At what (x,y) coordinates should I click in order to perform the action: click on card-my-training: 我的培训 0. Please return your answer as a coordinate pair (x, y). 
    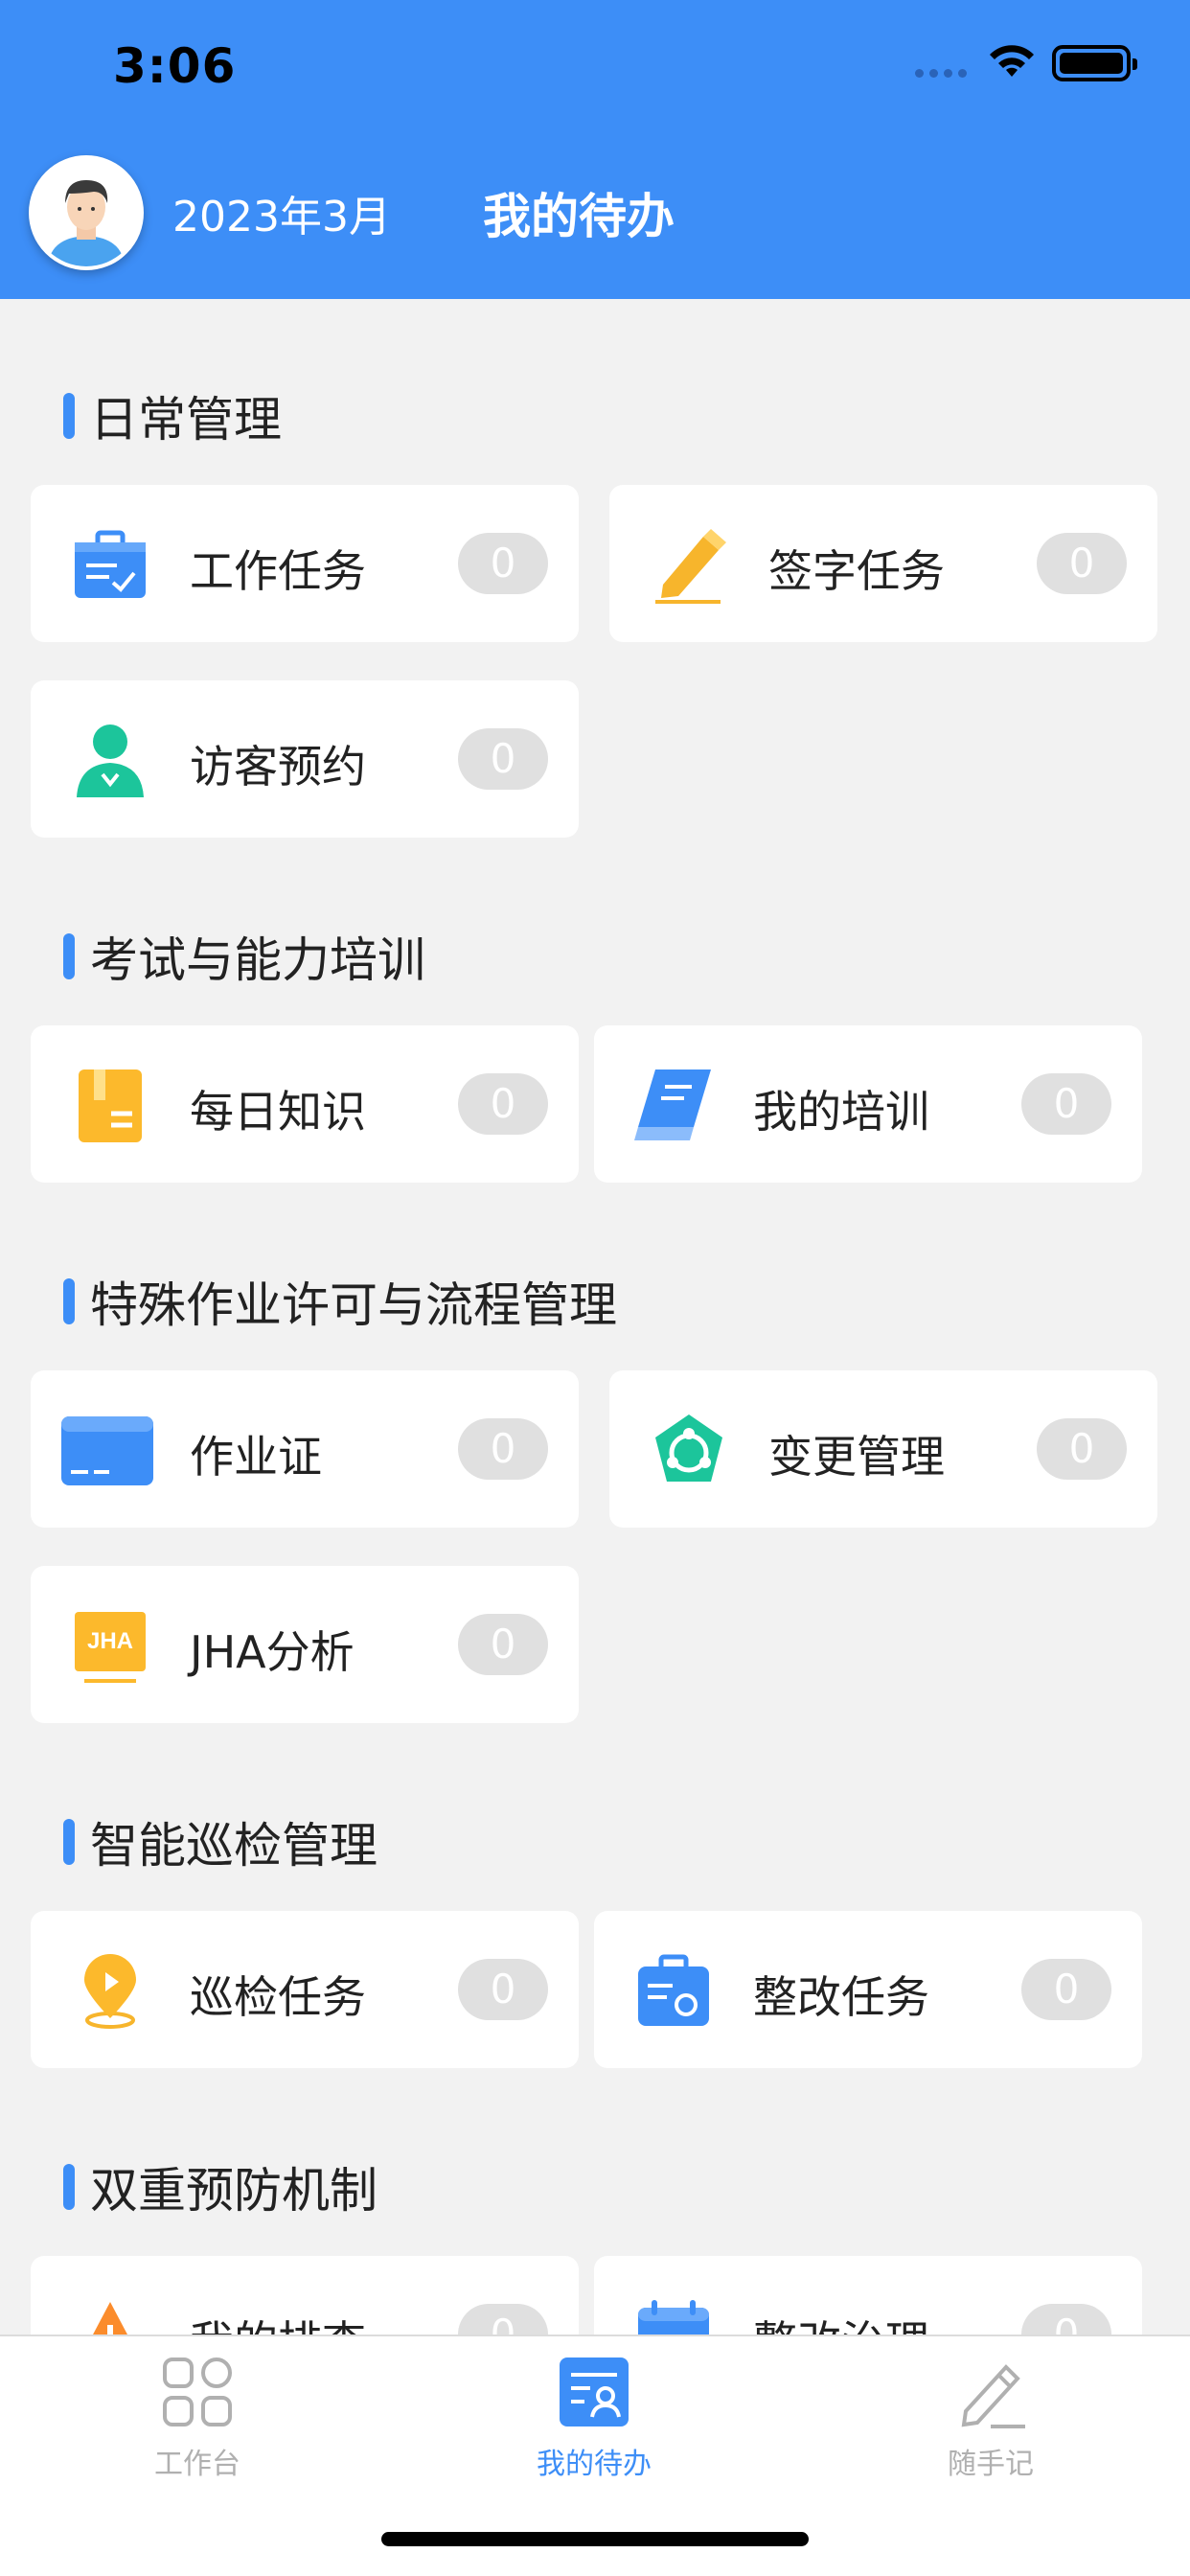
    Looking at the image, I should click on (868, 1104).